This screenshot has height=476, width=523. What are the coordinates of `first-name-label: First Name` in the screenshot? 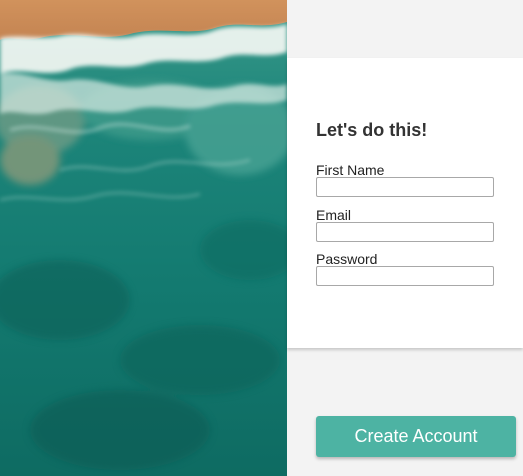 It's located at (350, 170).